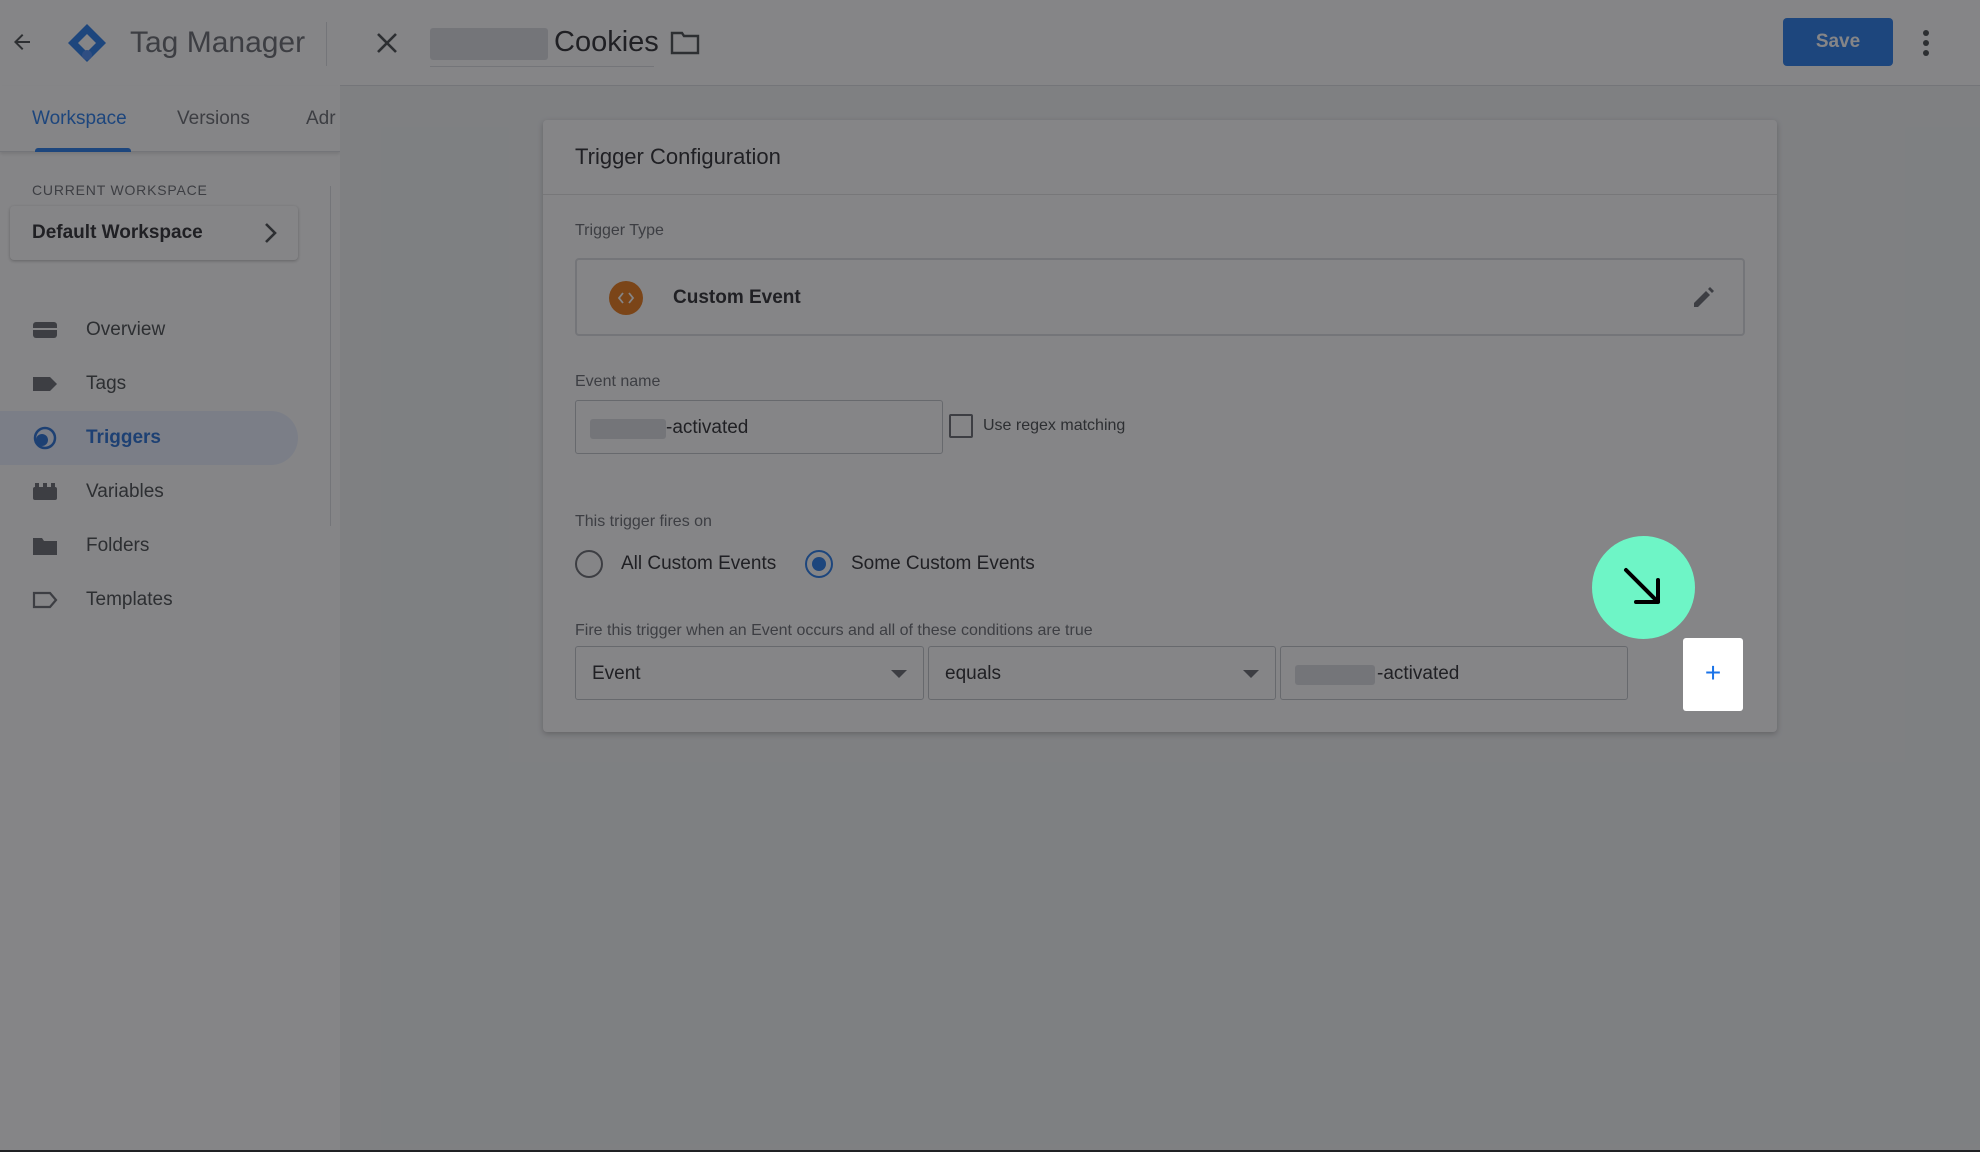 Image resolution: width=1980 pixels, height=1152 pixels. What do you see at coordinates (45, 330) in the screenshot?
I see `overview-icon` at bounding box center [45, 330].